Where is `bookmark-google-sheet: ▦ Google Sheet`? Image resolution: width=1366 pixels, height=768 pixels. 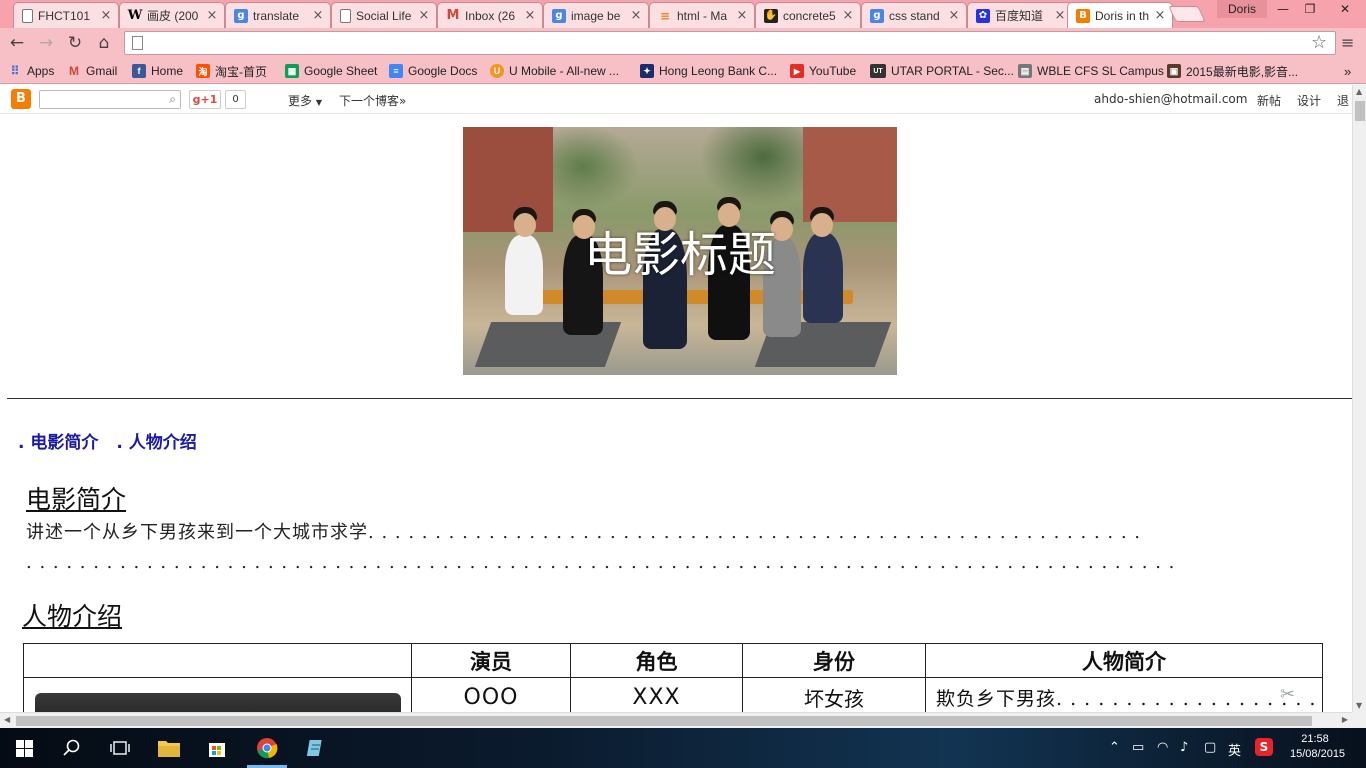
bookmark-google-sheet: ▦ Google Sheet is located at coordinates (331, 71).